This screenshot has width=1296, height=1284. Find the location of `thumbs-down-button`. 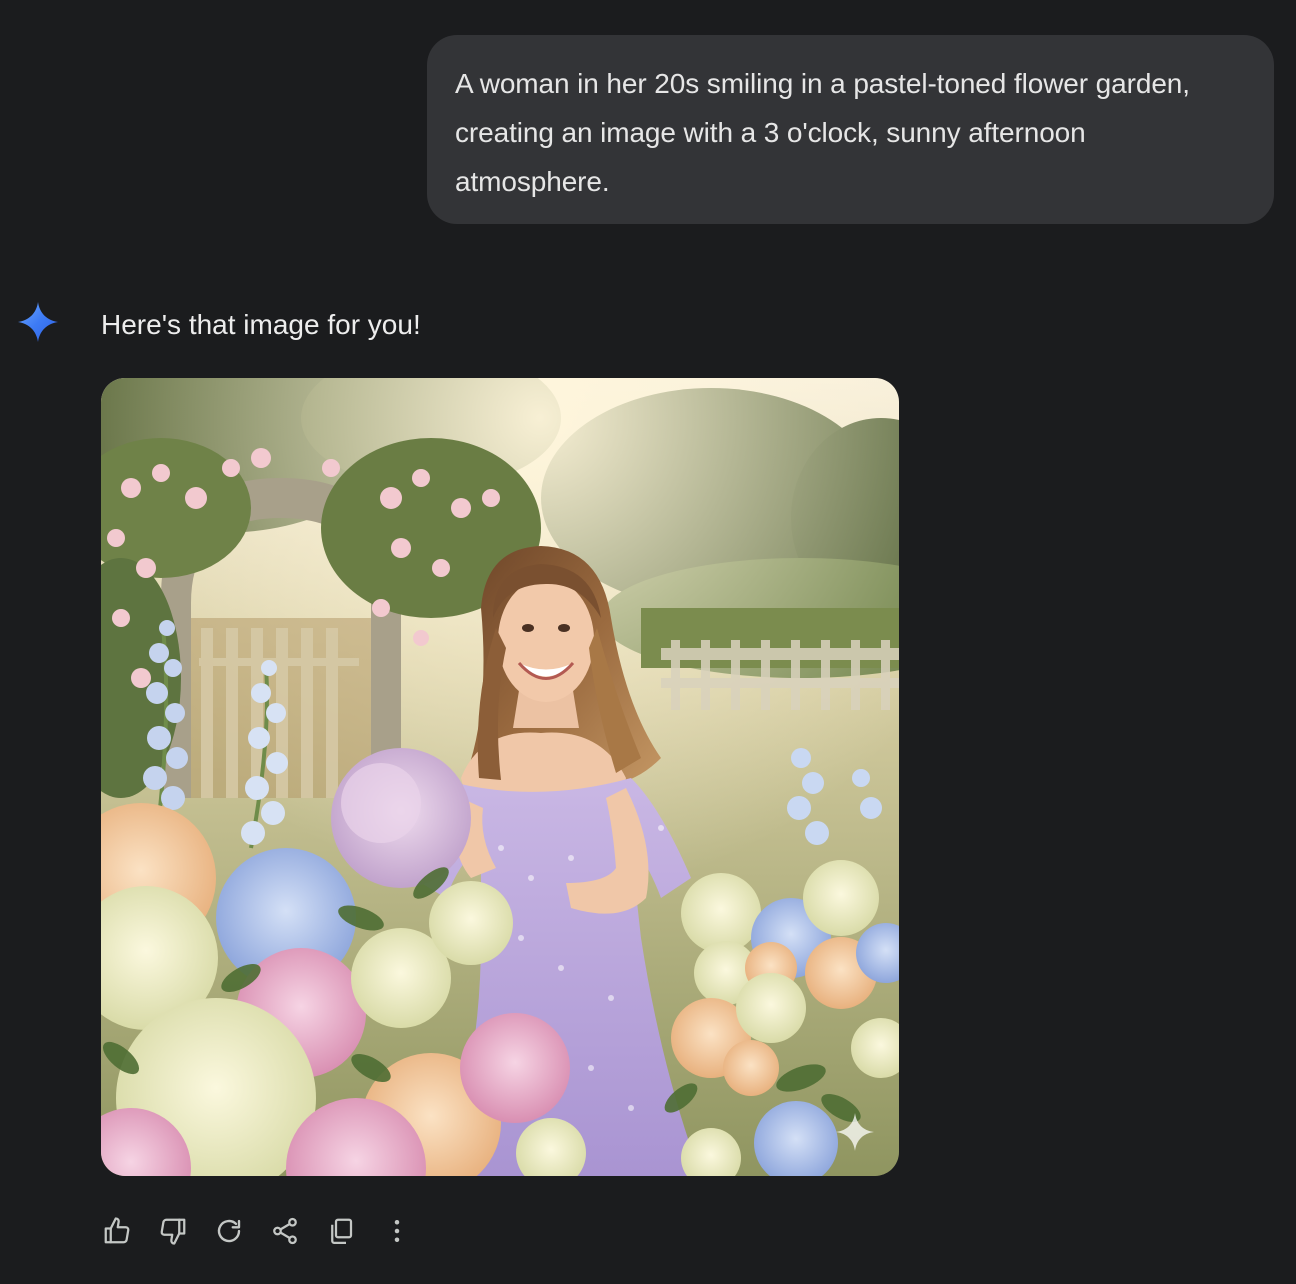

thumbs-down-button is located at coordinates (173, 1231).